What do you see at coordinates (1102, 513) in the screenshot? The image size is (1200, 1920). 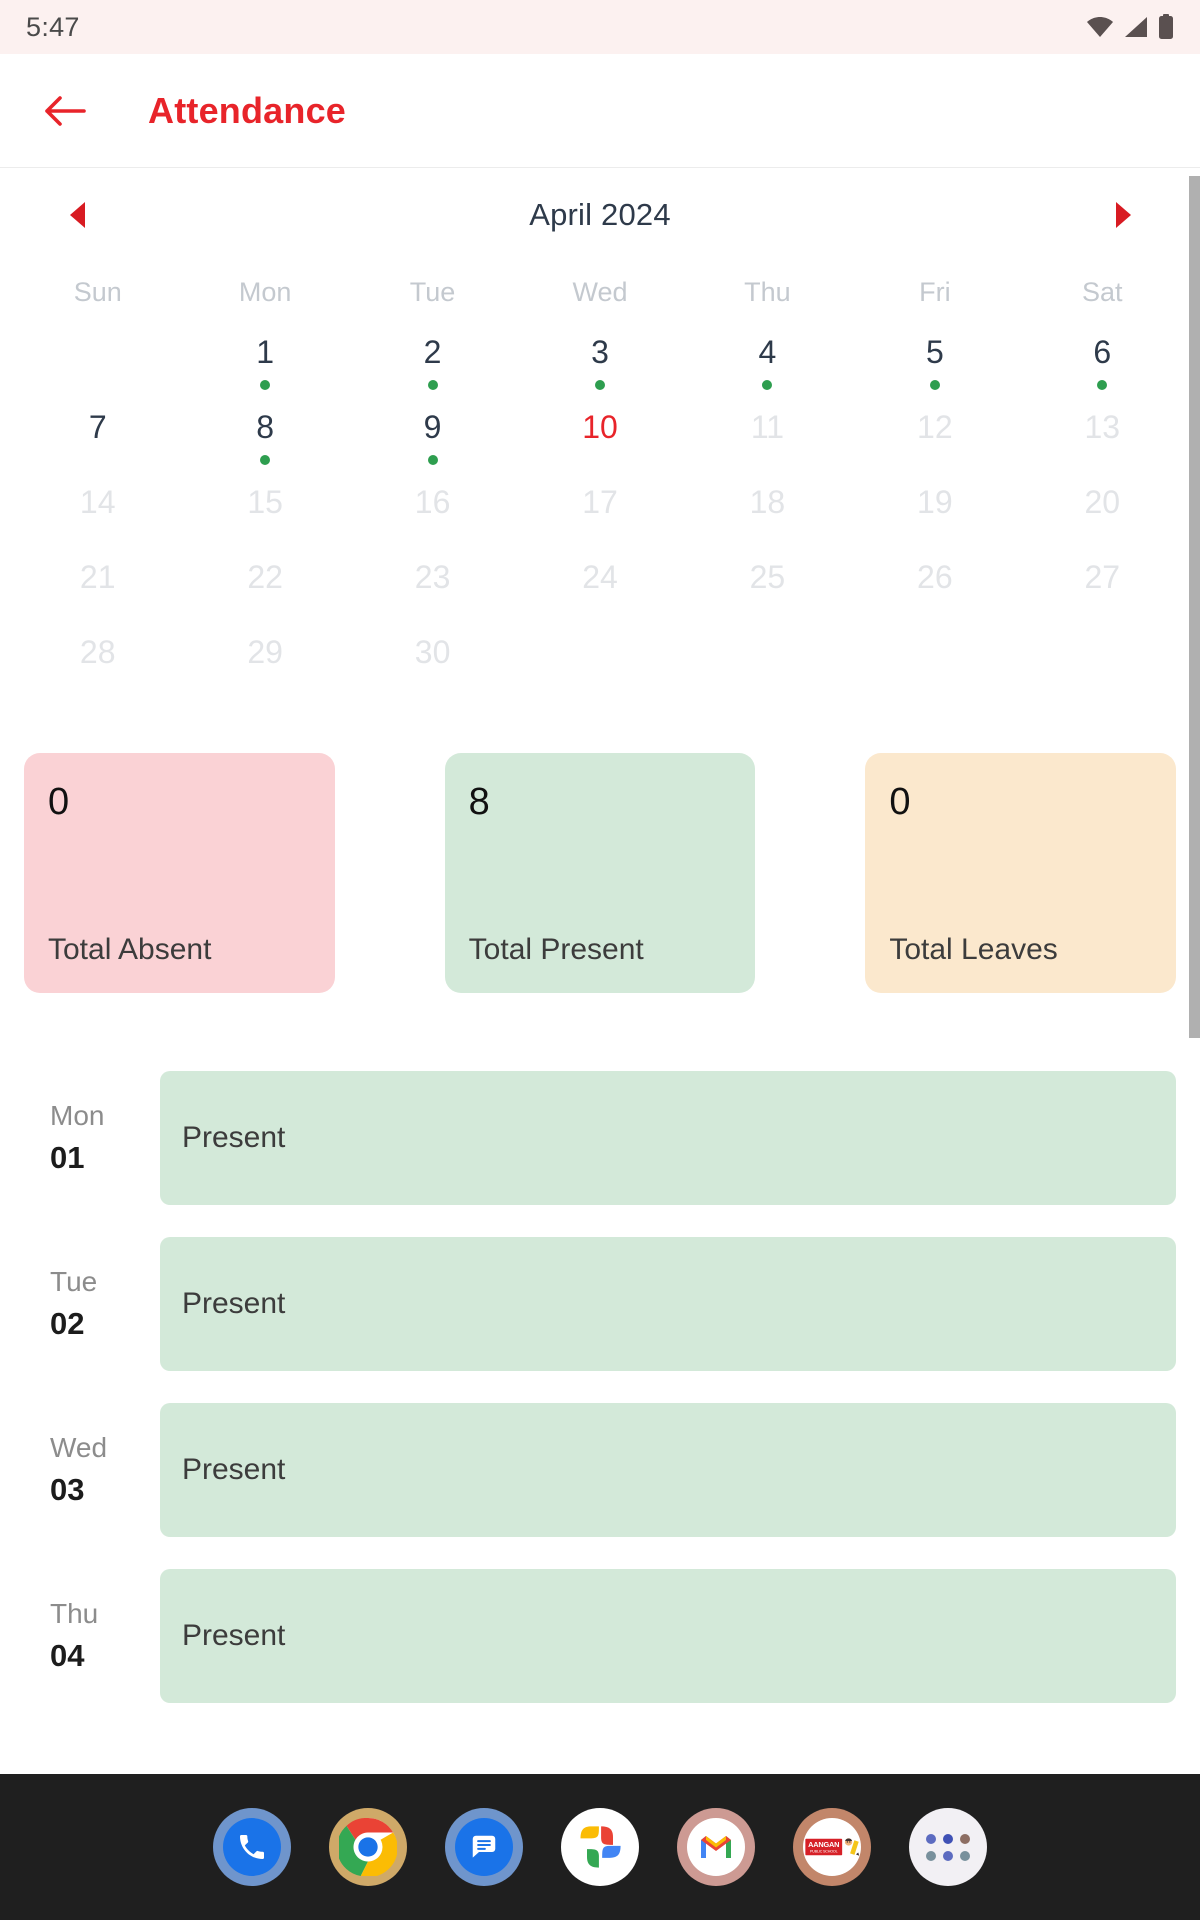 I see `calendar-day-20: 20` at bounding box center [1102, 513].